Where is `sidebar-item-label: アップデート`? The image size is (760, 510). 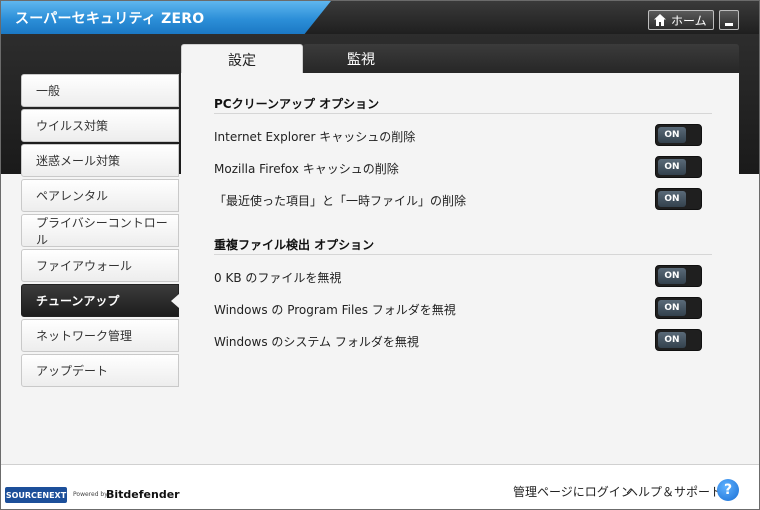 sidebar-item-label: アップデート is located at coordinates (72, 371).